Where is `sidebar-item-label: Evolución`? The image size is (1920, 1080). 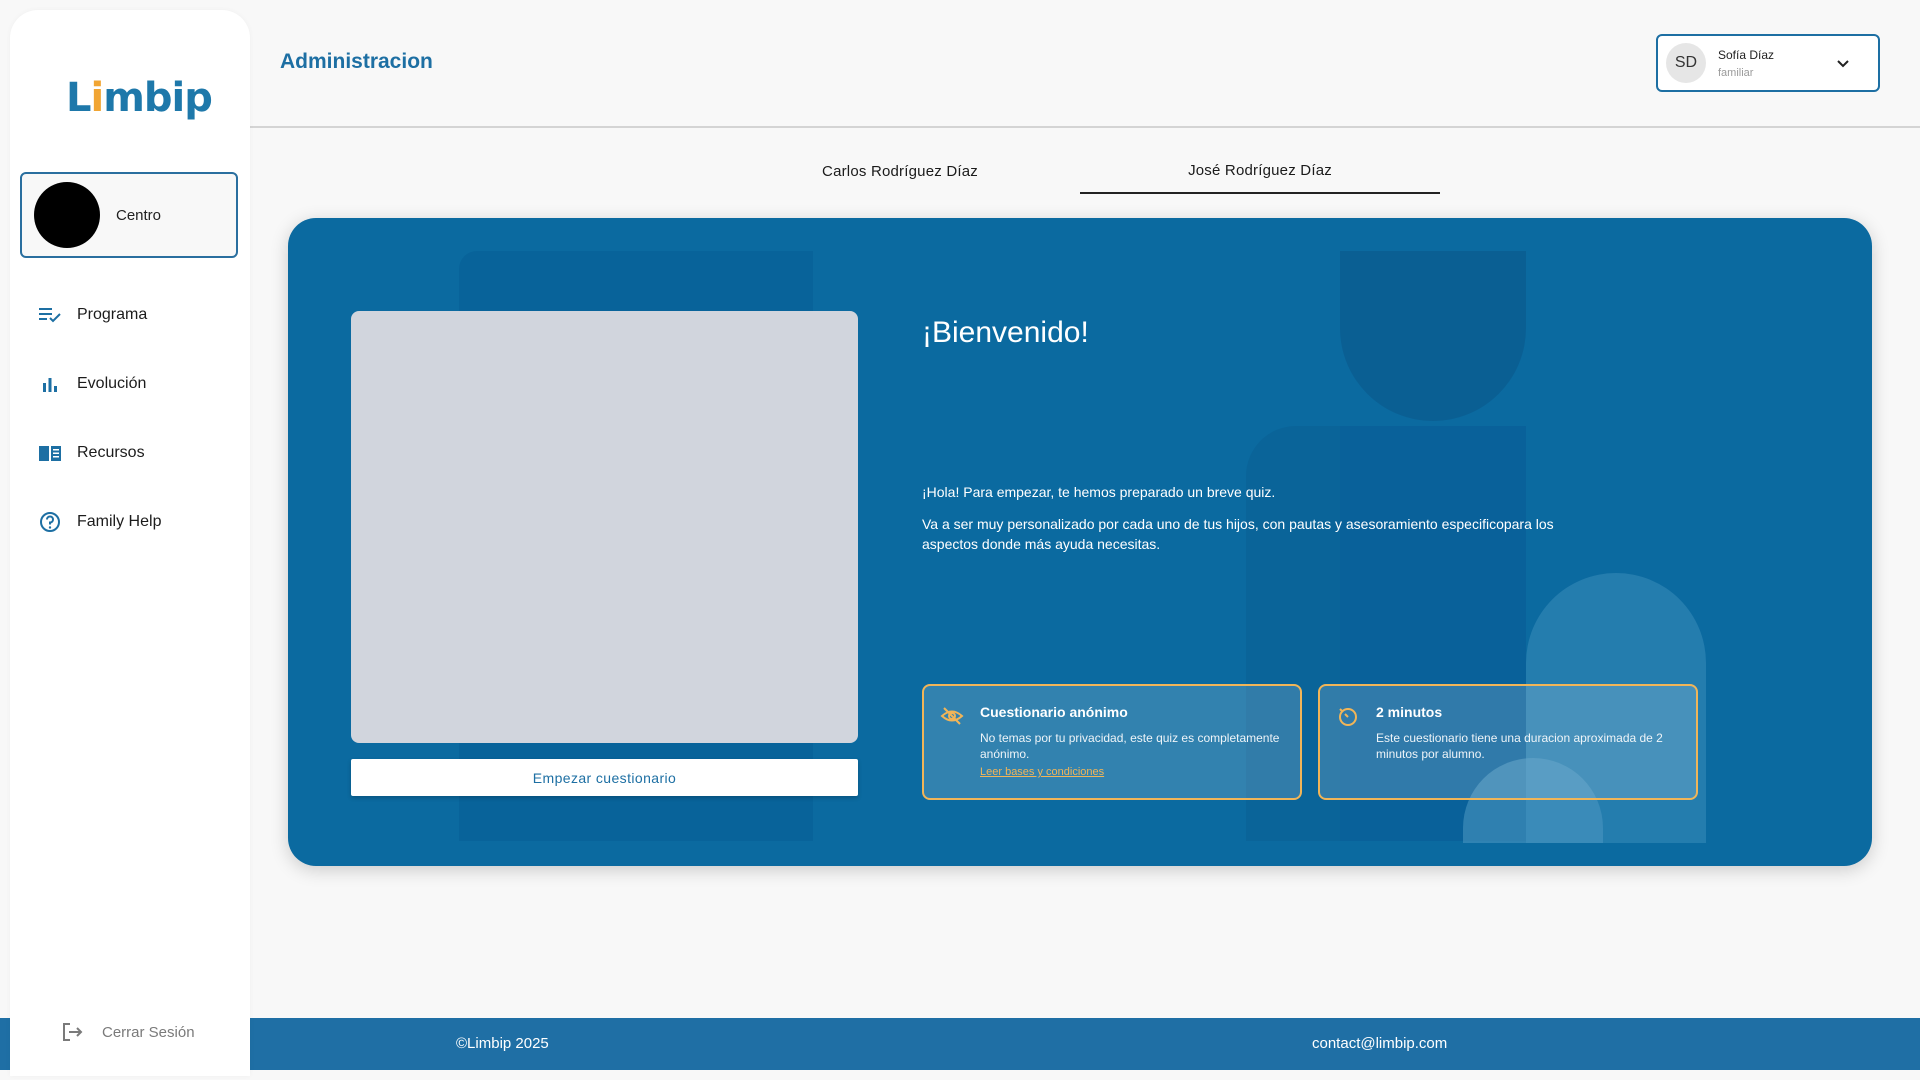
sidebar-item-label: Evolución is located at coordinates (112, 383).